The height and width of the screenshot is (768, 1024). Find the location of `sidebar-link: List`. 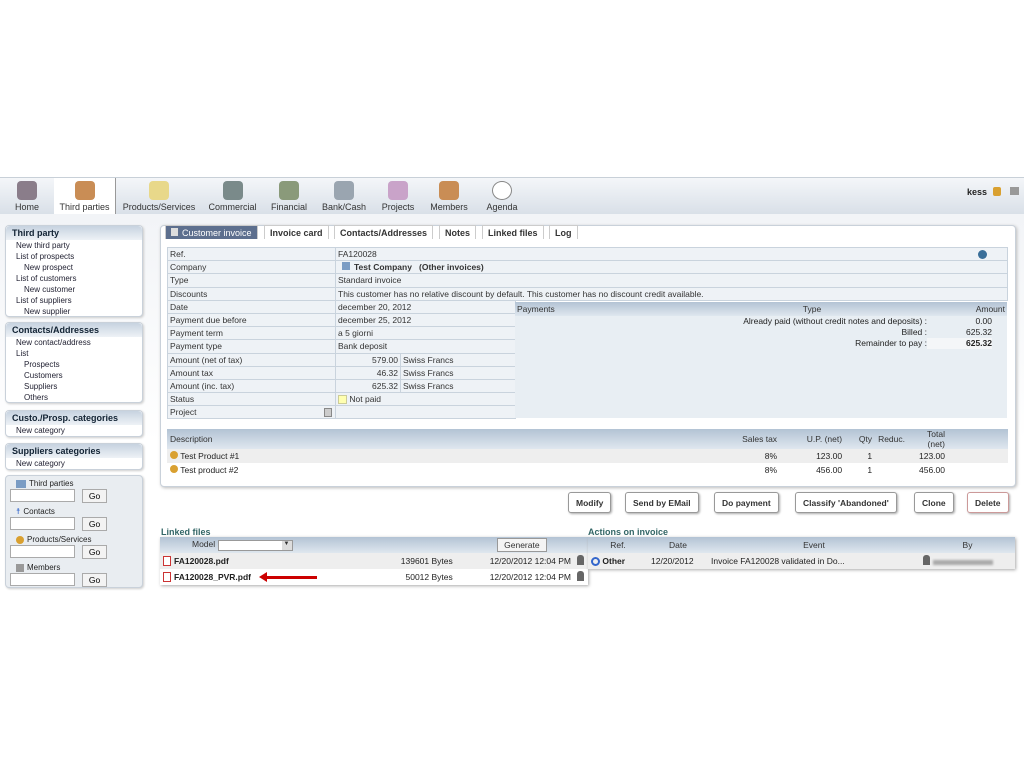

sidebar-link: List is located at coordinates (74, 353).